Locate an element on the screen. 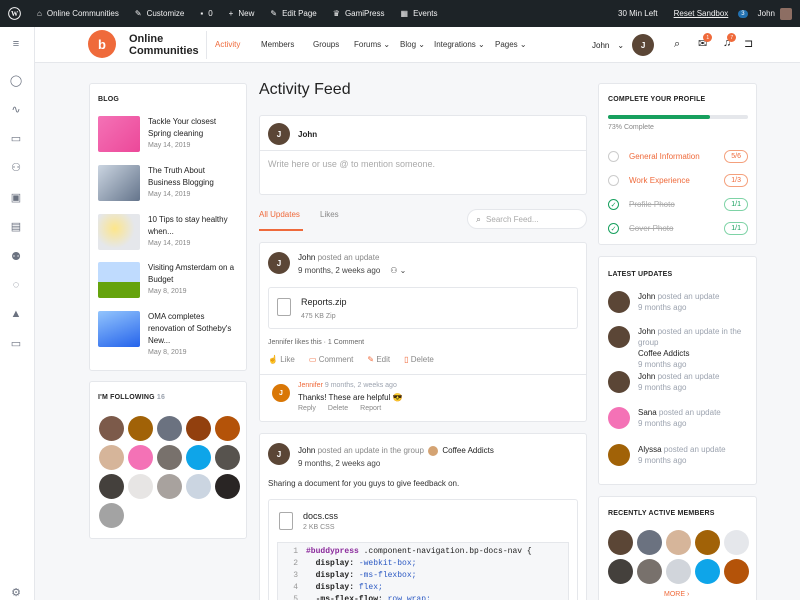  site-logo: b is located at coordinates (102, 44).